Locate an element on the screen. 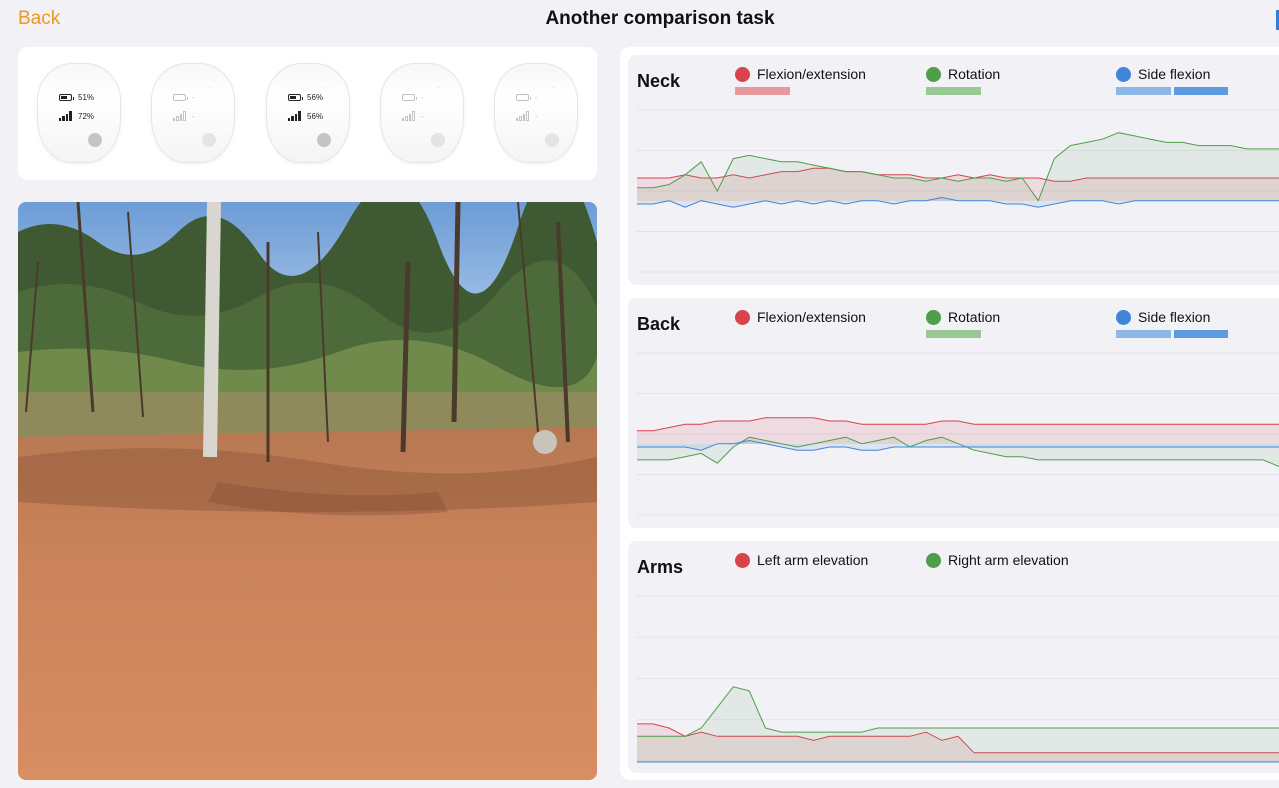  sensor-device: · 56% 56% is located at coordinates (308, 113).